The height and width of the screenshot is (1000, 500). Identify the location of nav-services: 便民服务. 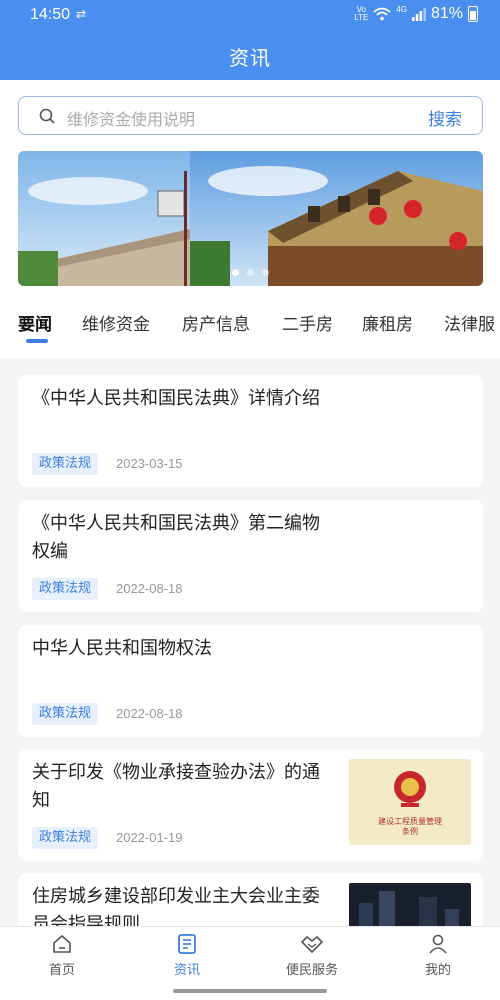
(312, 955).